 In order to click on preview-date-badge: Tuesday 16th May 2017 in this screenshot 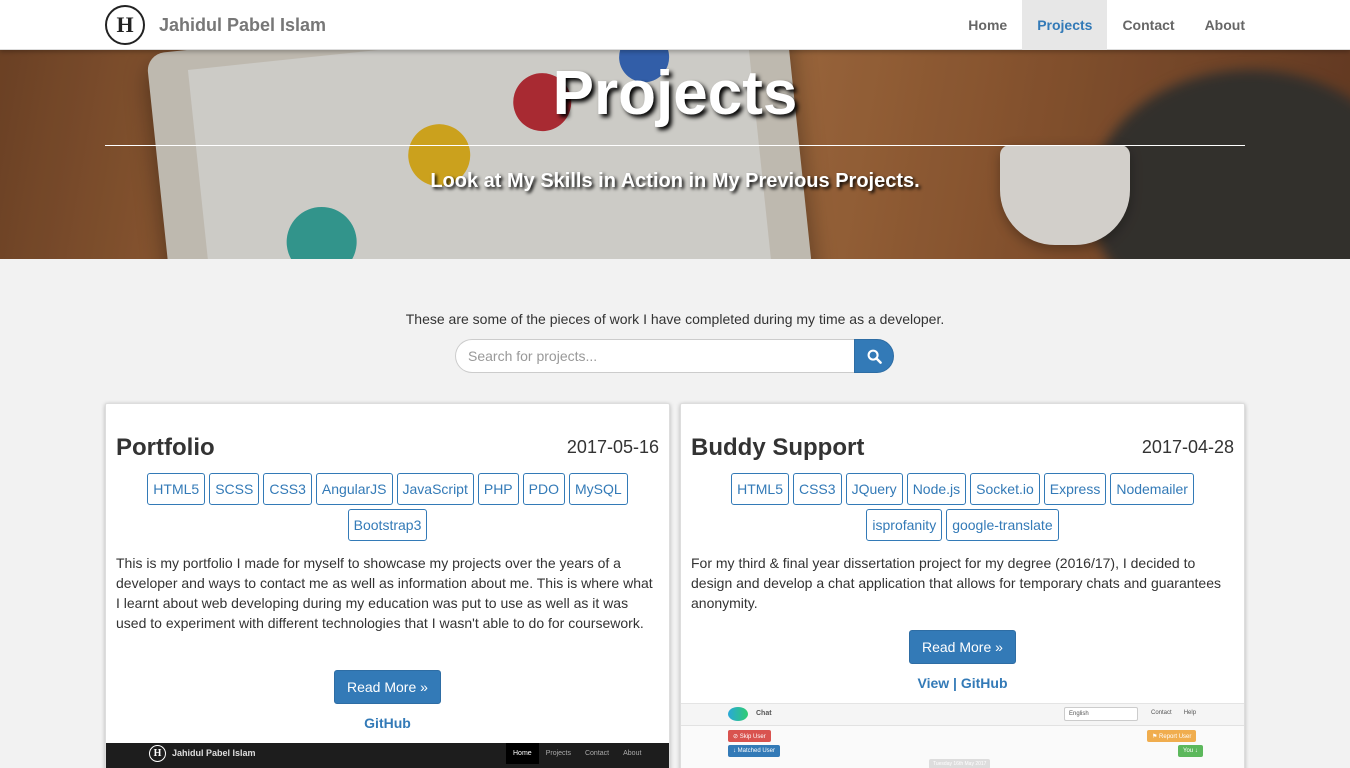, I will do `click(960, 763)`.